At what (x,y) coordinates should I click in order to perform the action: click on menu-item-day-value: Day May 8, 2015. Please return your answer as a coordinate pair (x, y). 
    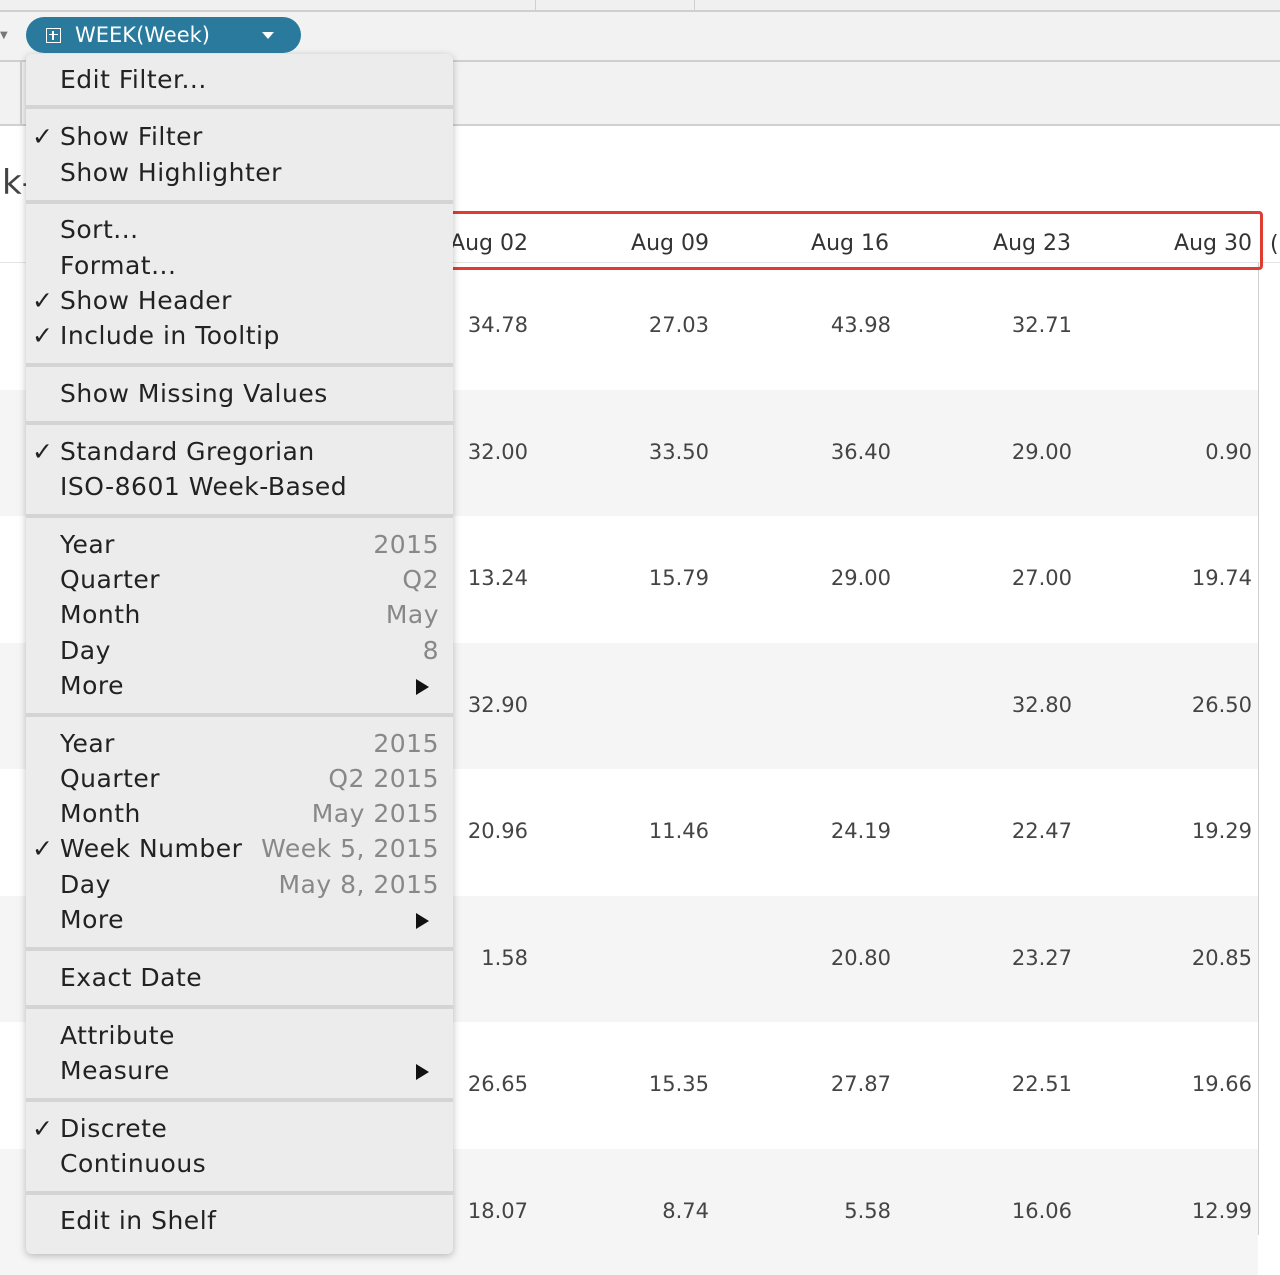
    Looking at the image, I should click on (239, 885).